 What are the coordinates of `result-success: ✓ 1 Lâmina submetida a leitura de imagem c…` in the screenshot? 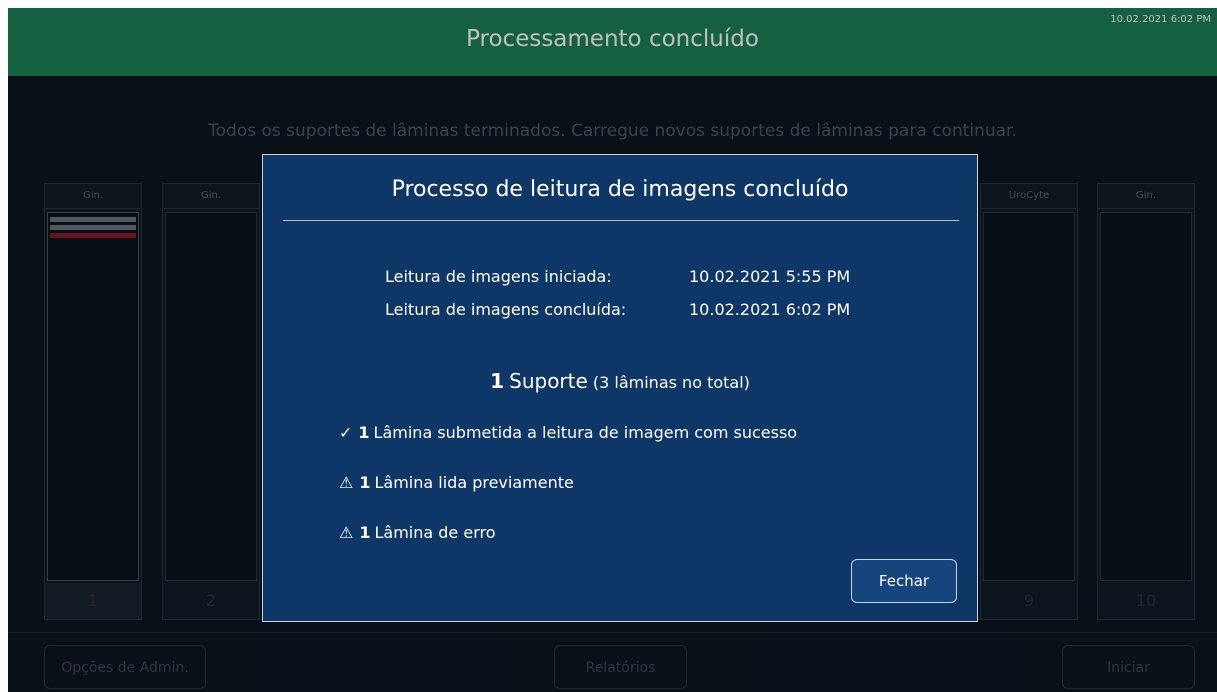 It's located at (568, 432).